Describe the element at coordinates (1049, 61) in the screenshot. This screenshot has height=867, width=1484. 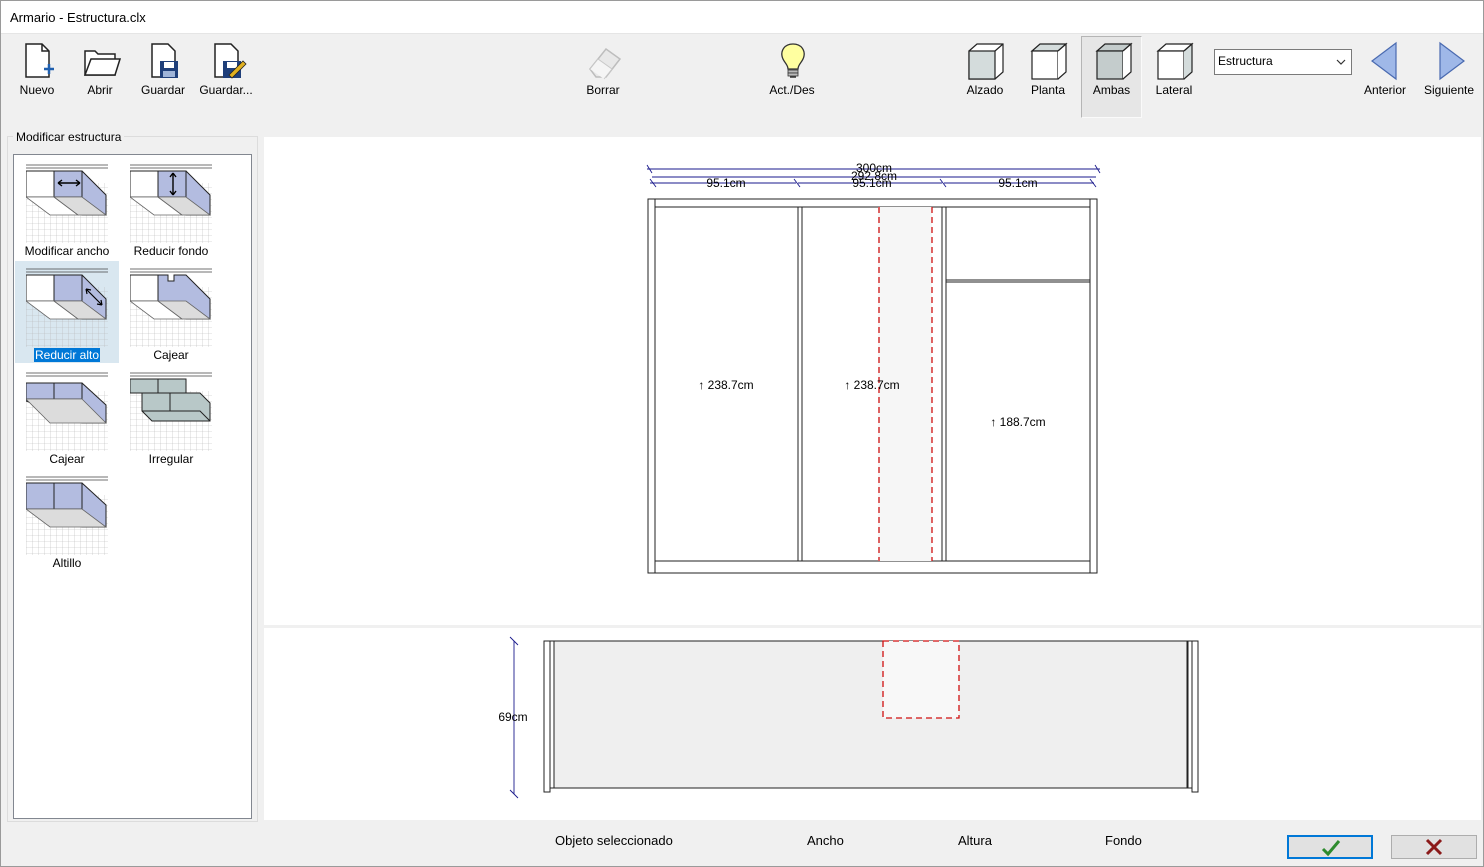
I see `cube-top-icon` at that location.